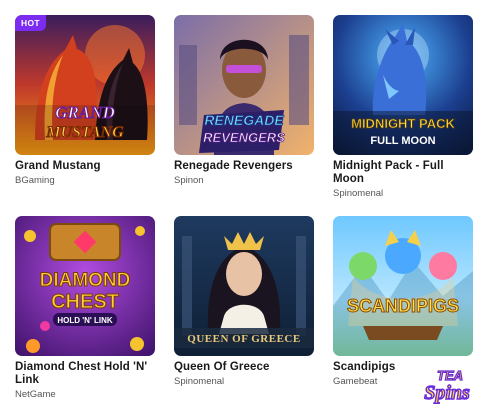  I want to click on game-thumbnail: GRAND MUSTANG HOT, so click(85, 85).